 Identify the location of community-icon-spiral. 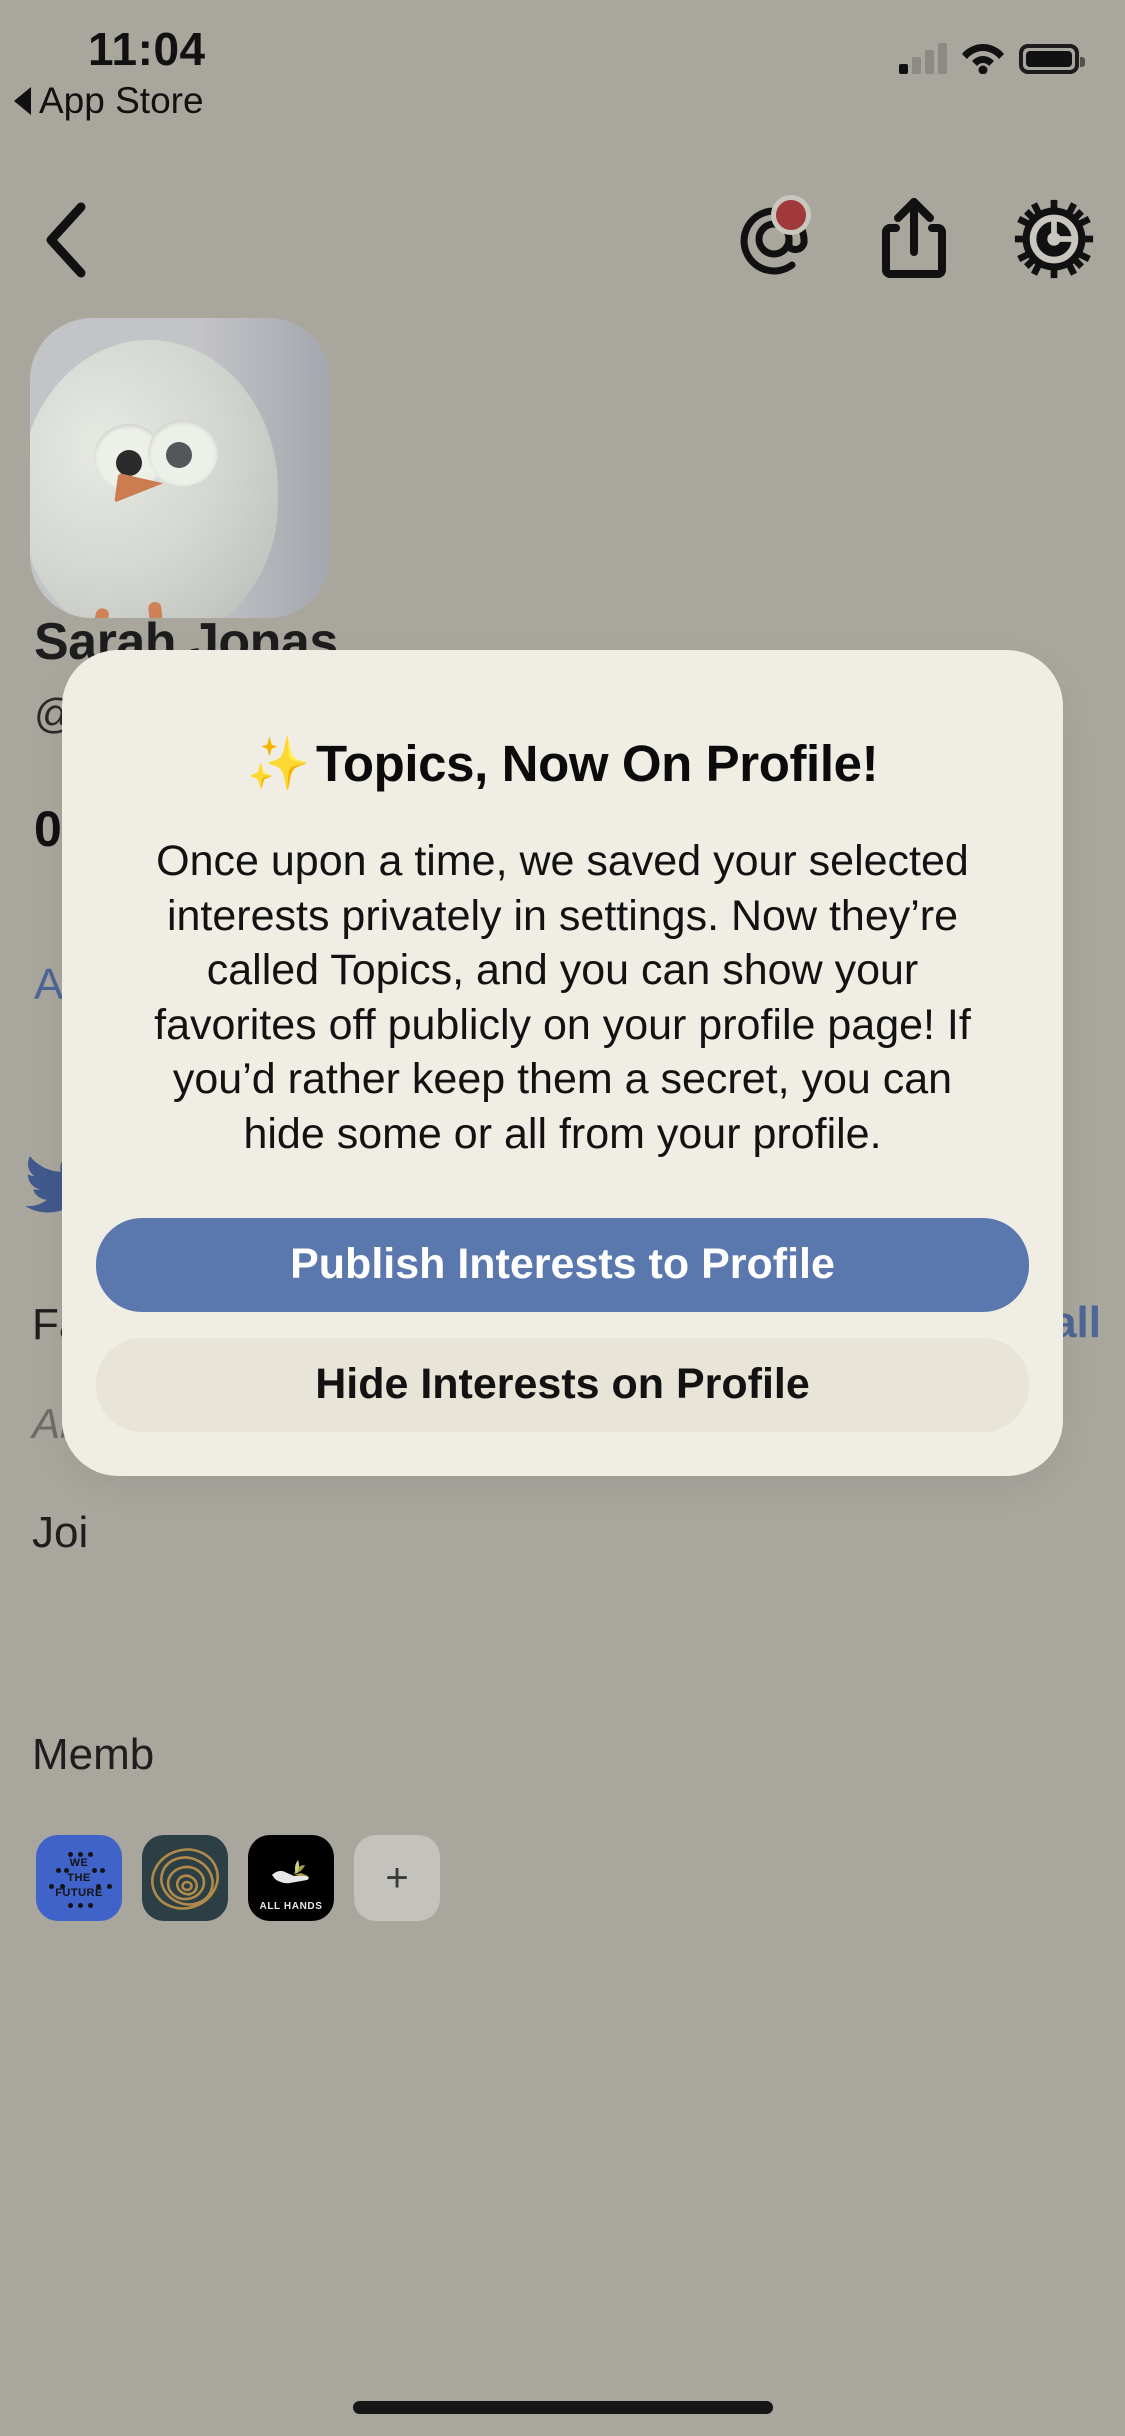
(185, 1878).